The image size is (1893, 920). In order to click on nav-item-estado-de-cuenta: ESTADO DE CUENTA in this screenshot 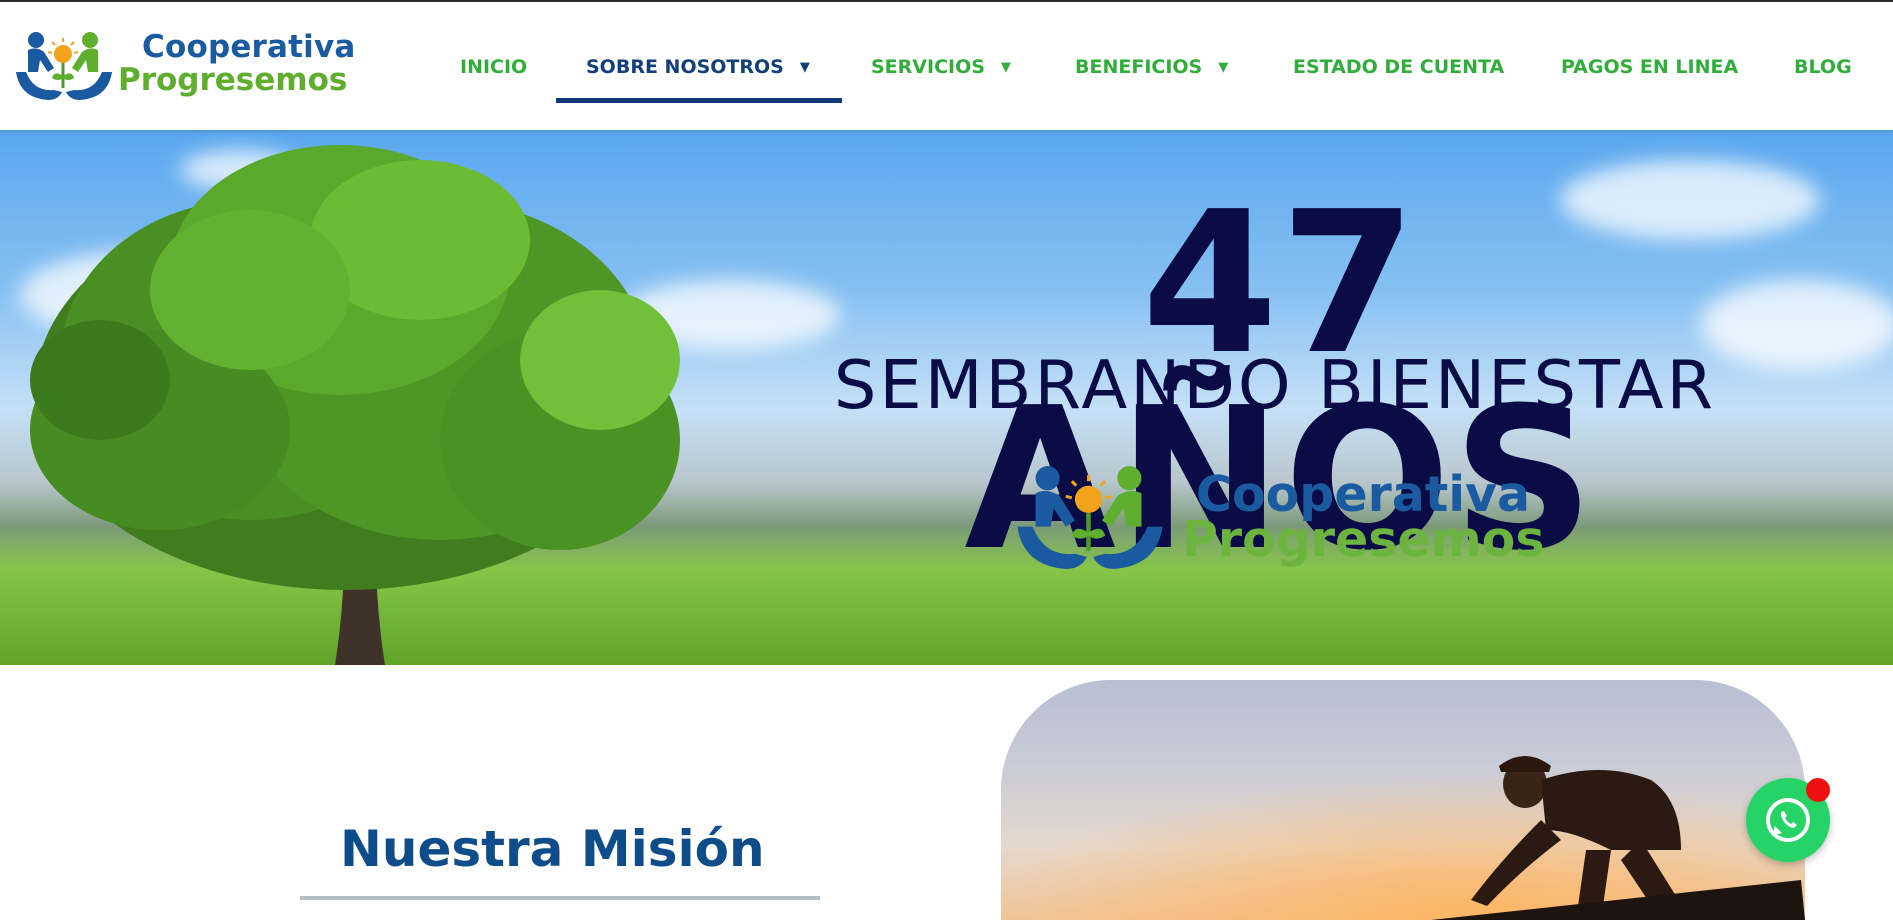, I will do `click(1398, 67)`.